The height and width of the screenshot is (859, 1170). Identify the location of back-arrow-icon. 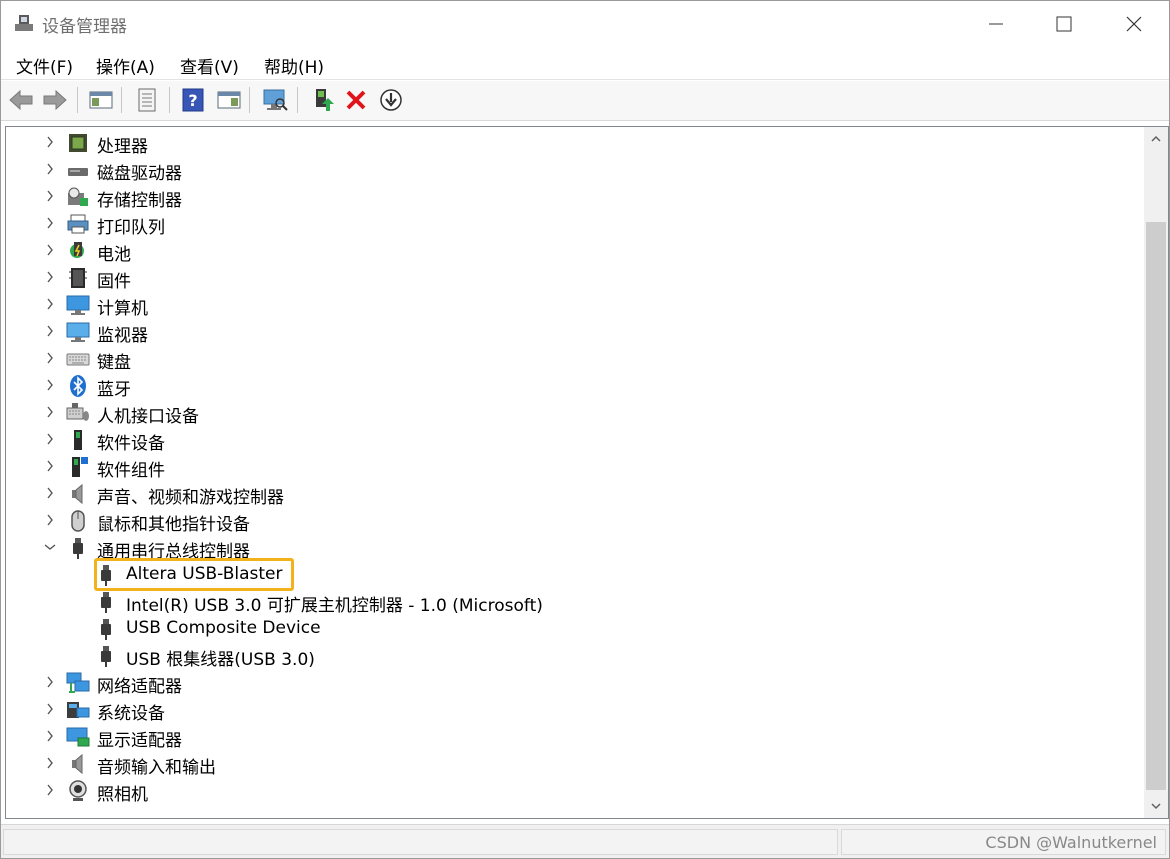
(21, 100).